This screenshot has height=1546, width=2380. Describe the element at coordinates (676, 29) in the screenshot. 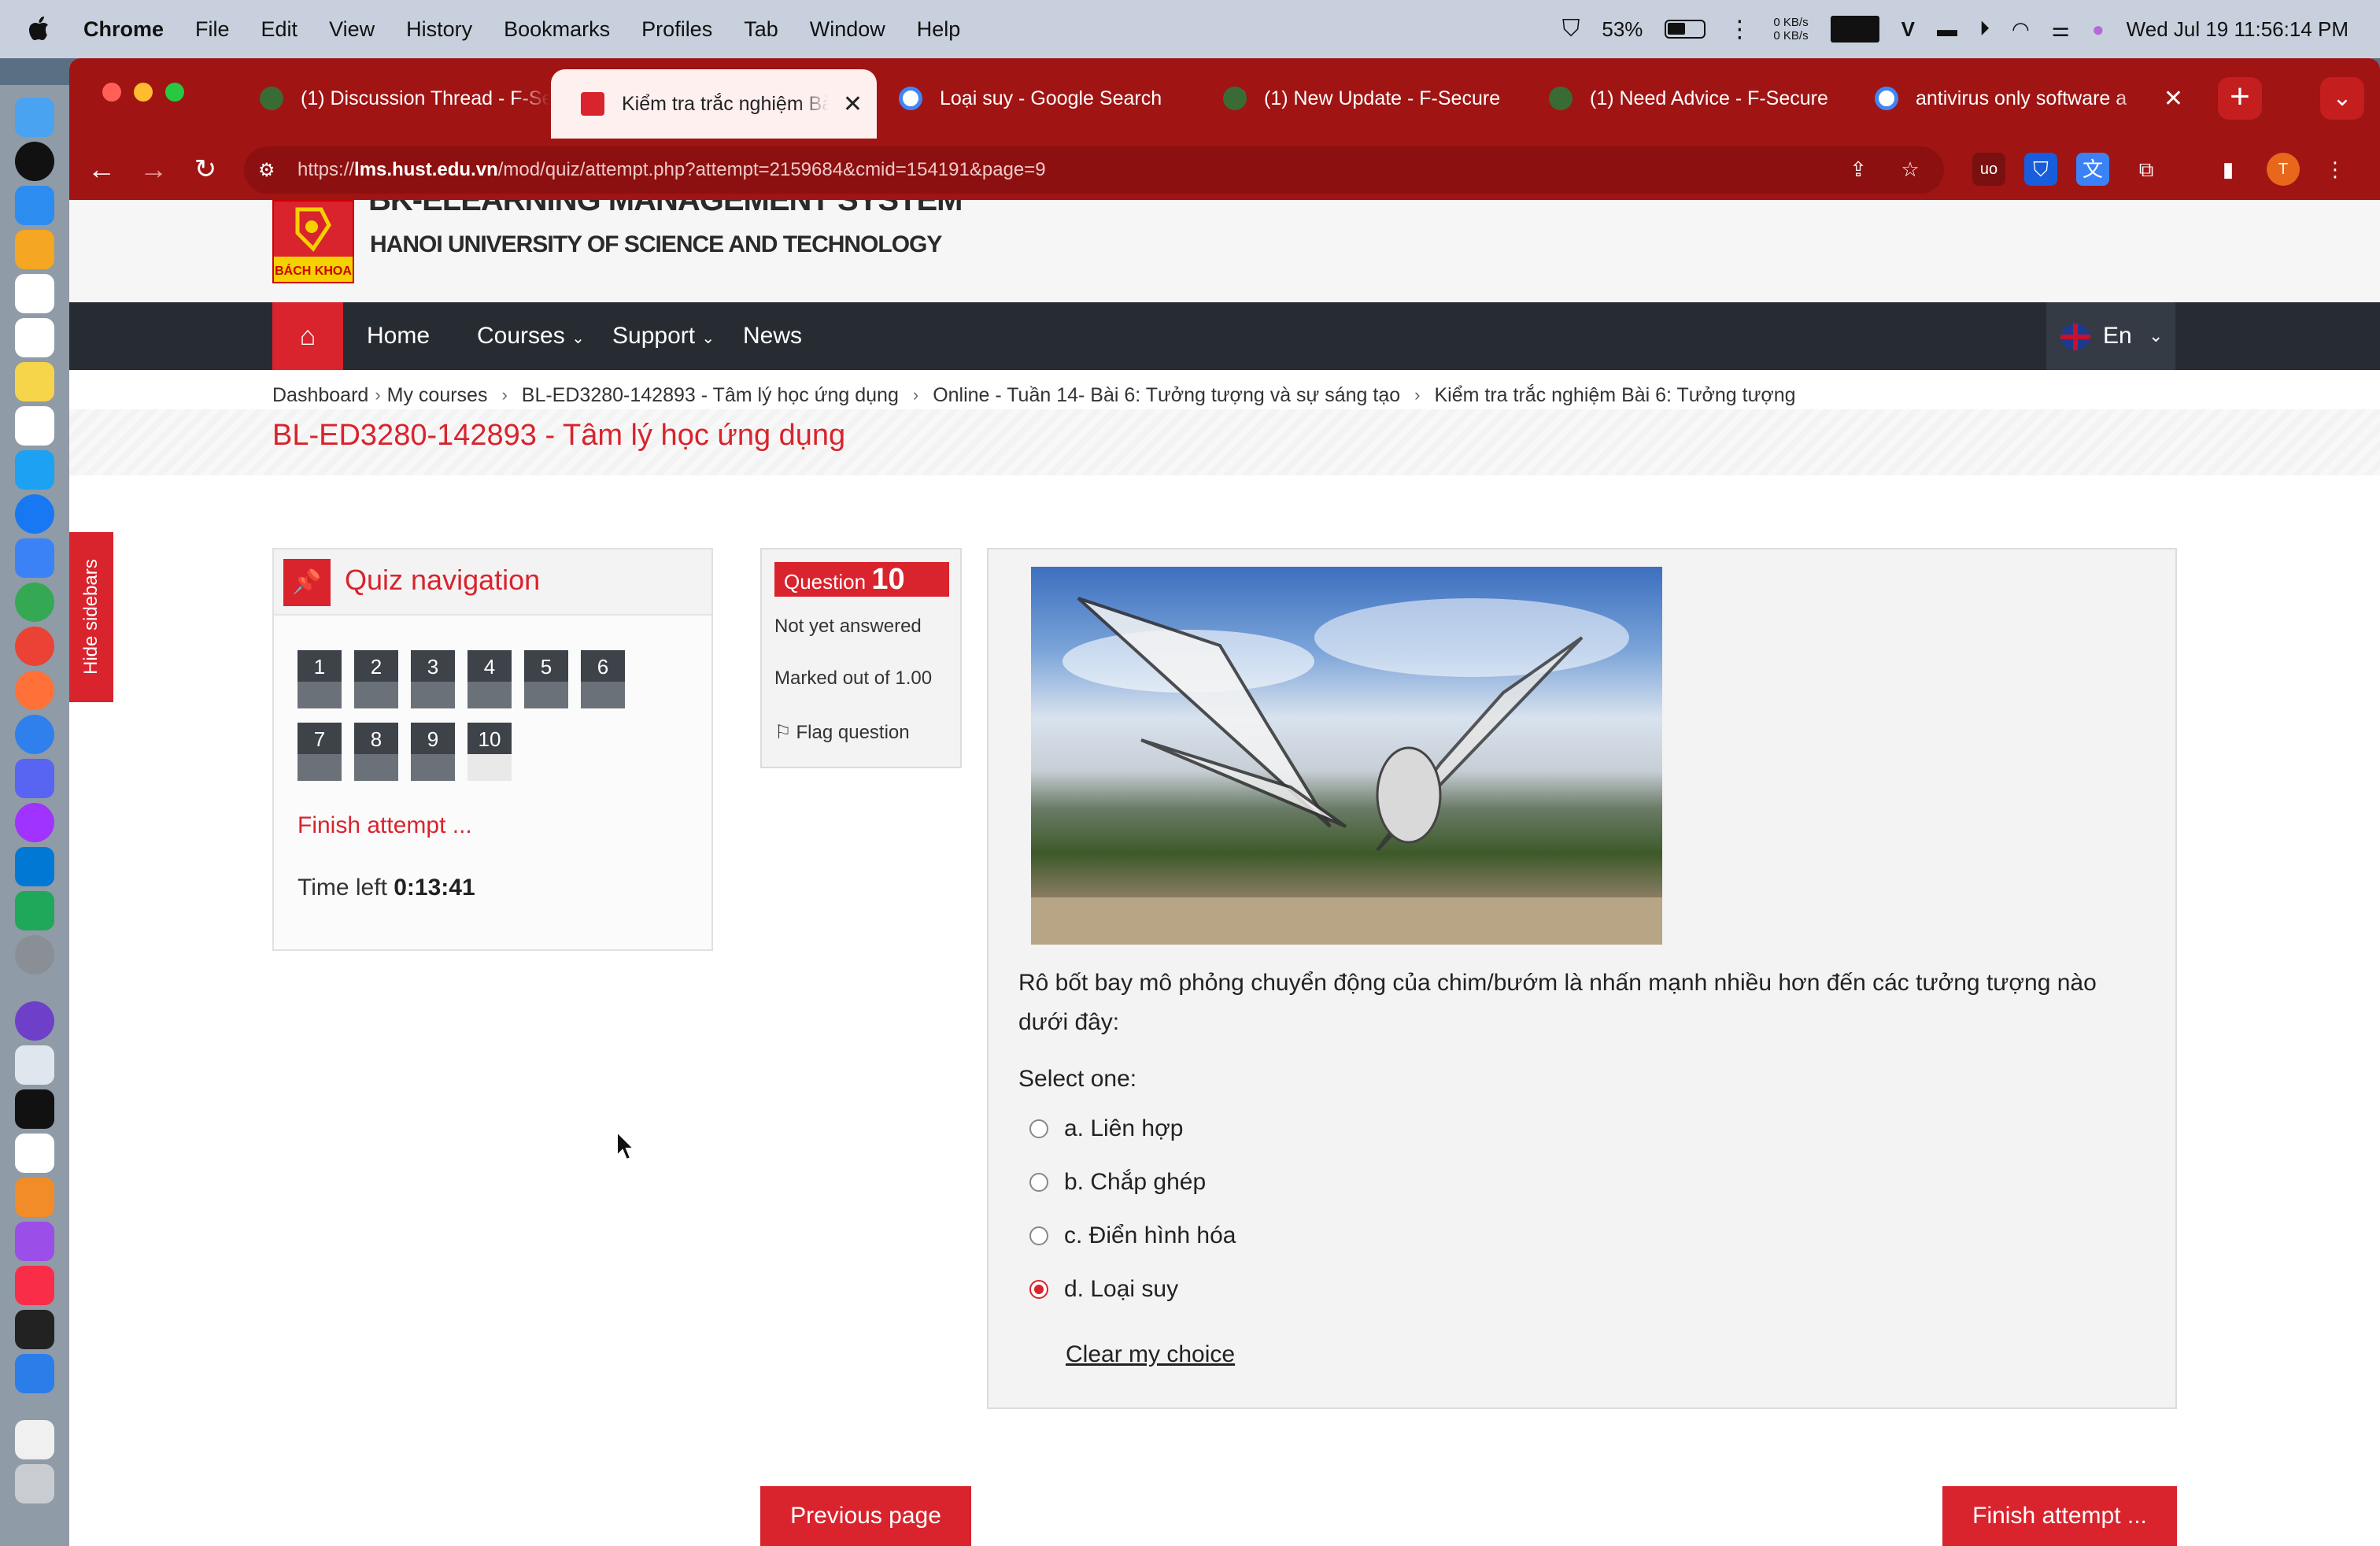

I see `menu-profiles: Profiles` at that location.